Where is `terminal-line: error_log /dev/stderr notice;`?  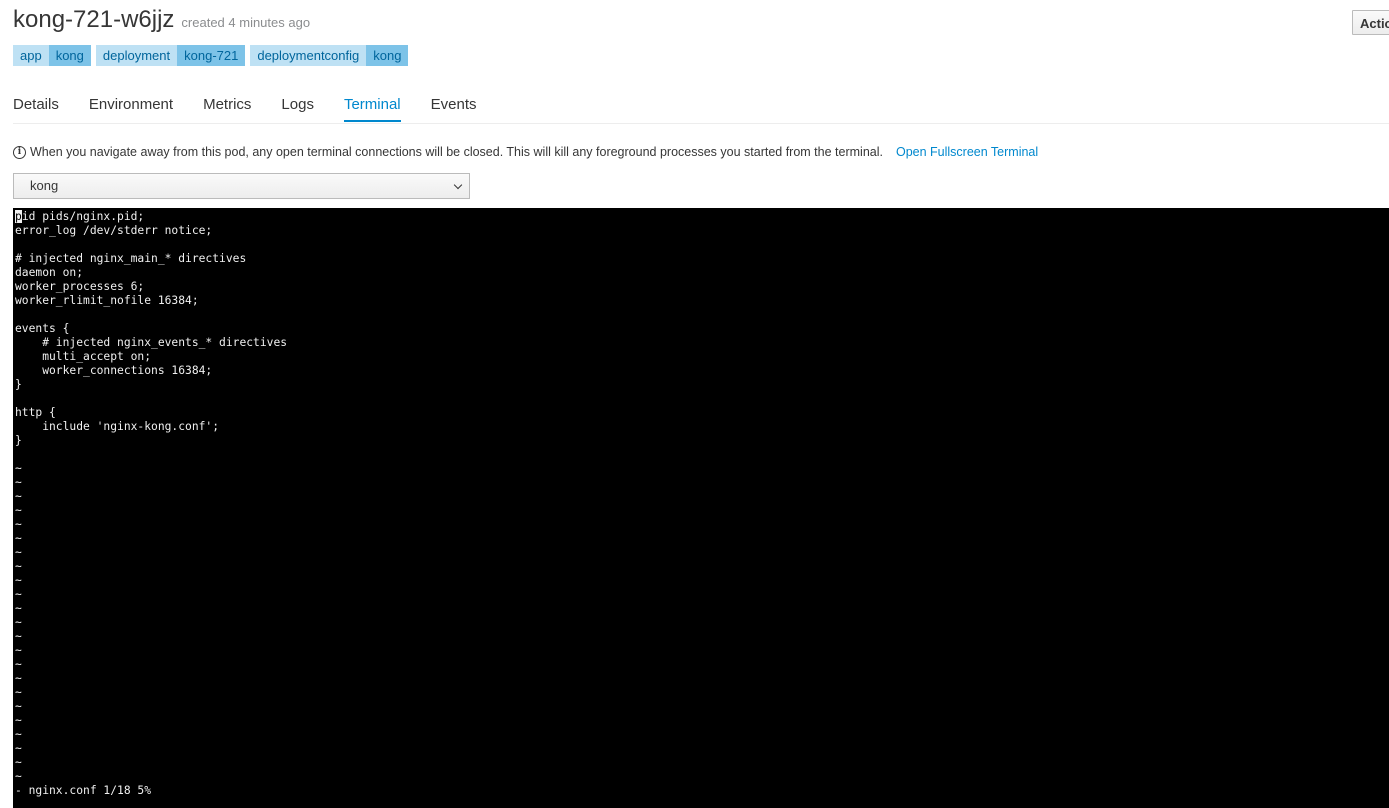 terminal-line: error_log /dev/stderr notice; is located at coordinates (114, 230).